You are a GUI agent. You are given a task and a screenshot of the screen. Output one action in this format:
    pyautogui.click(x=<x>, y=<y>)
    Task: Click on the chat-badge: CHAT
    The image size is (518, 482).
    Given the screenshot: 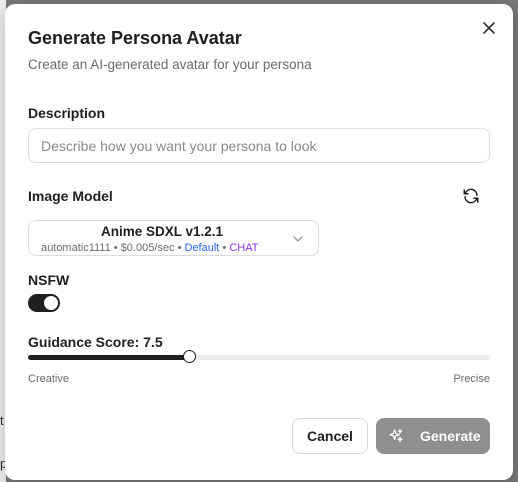 What is the action you would take?
    pyautogui.click(x=244, y=248)
    